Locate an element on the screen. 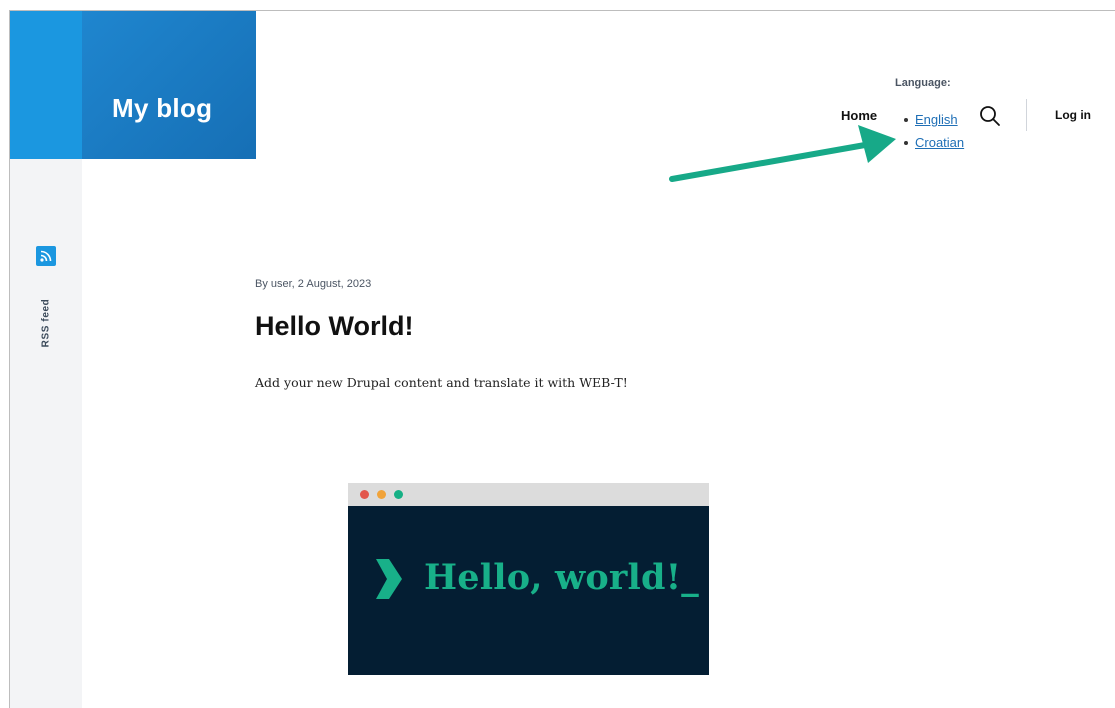 The width and height of the screenshot is (1115, 708). login-link: Log in is located at coordinates (1073, 115).